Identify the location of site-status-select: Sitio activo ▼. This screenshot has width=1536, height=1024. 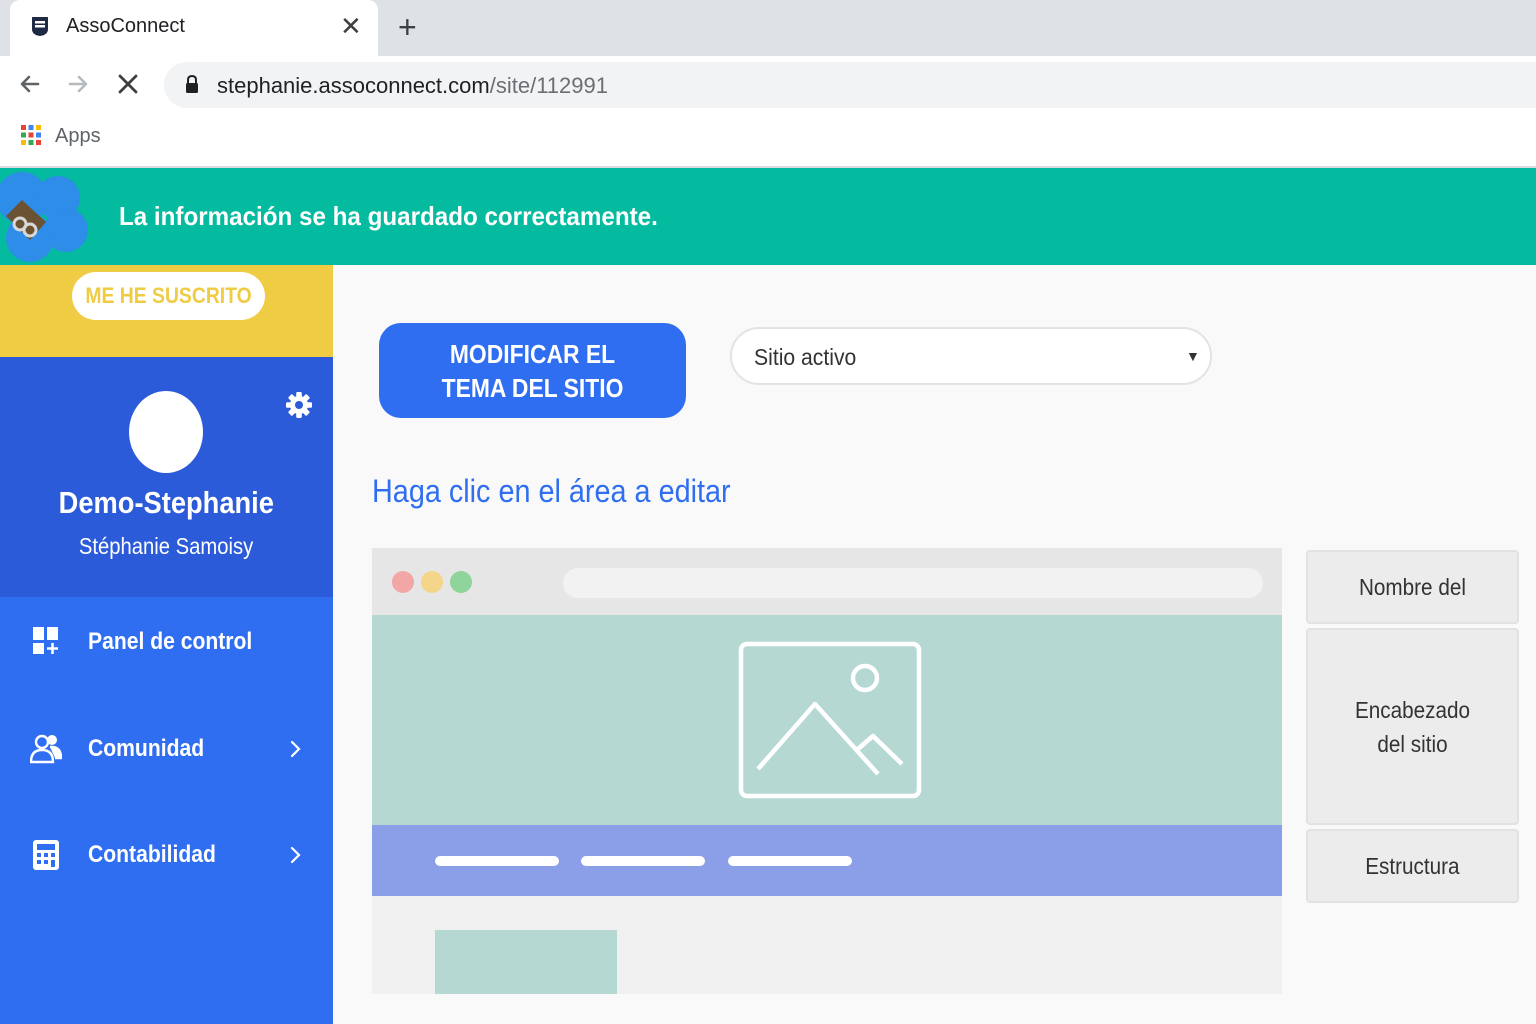
(971, 356).